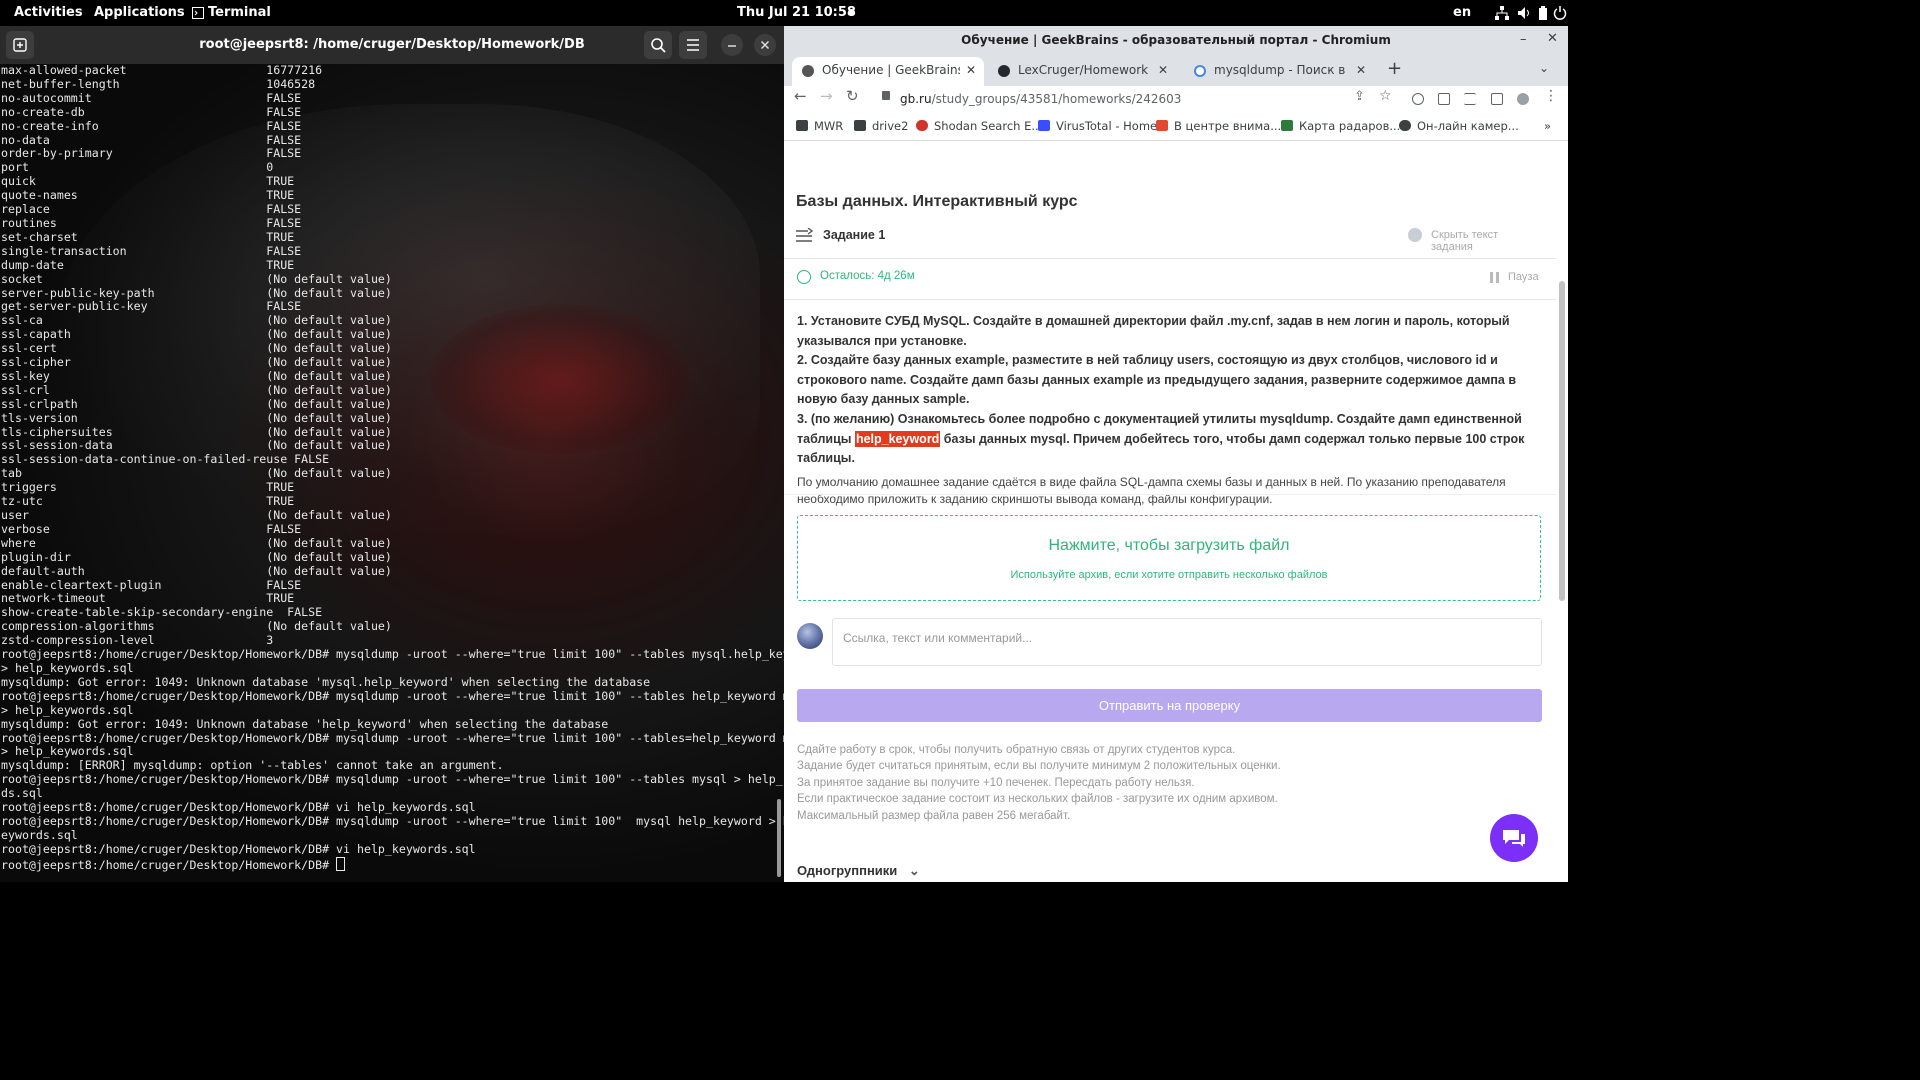 This screenshot has width=1920, height=1080. What do you see at coordinates (693, 45) in the screenshot?
I see `menu-button` at bounding box center [693, 45].